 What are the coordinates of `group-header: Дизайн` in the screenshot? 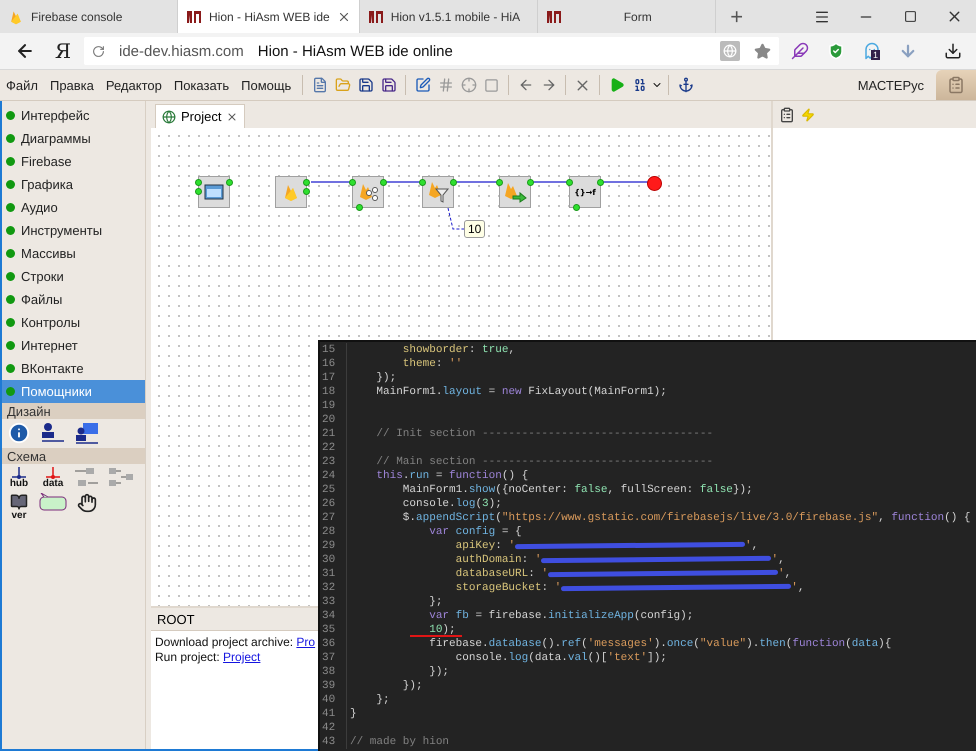 It's located at (73, 411).